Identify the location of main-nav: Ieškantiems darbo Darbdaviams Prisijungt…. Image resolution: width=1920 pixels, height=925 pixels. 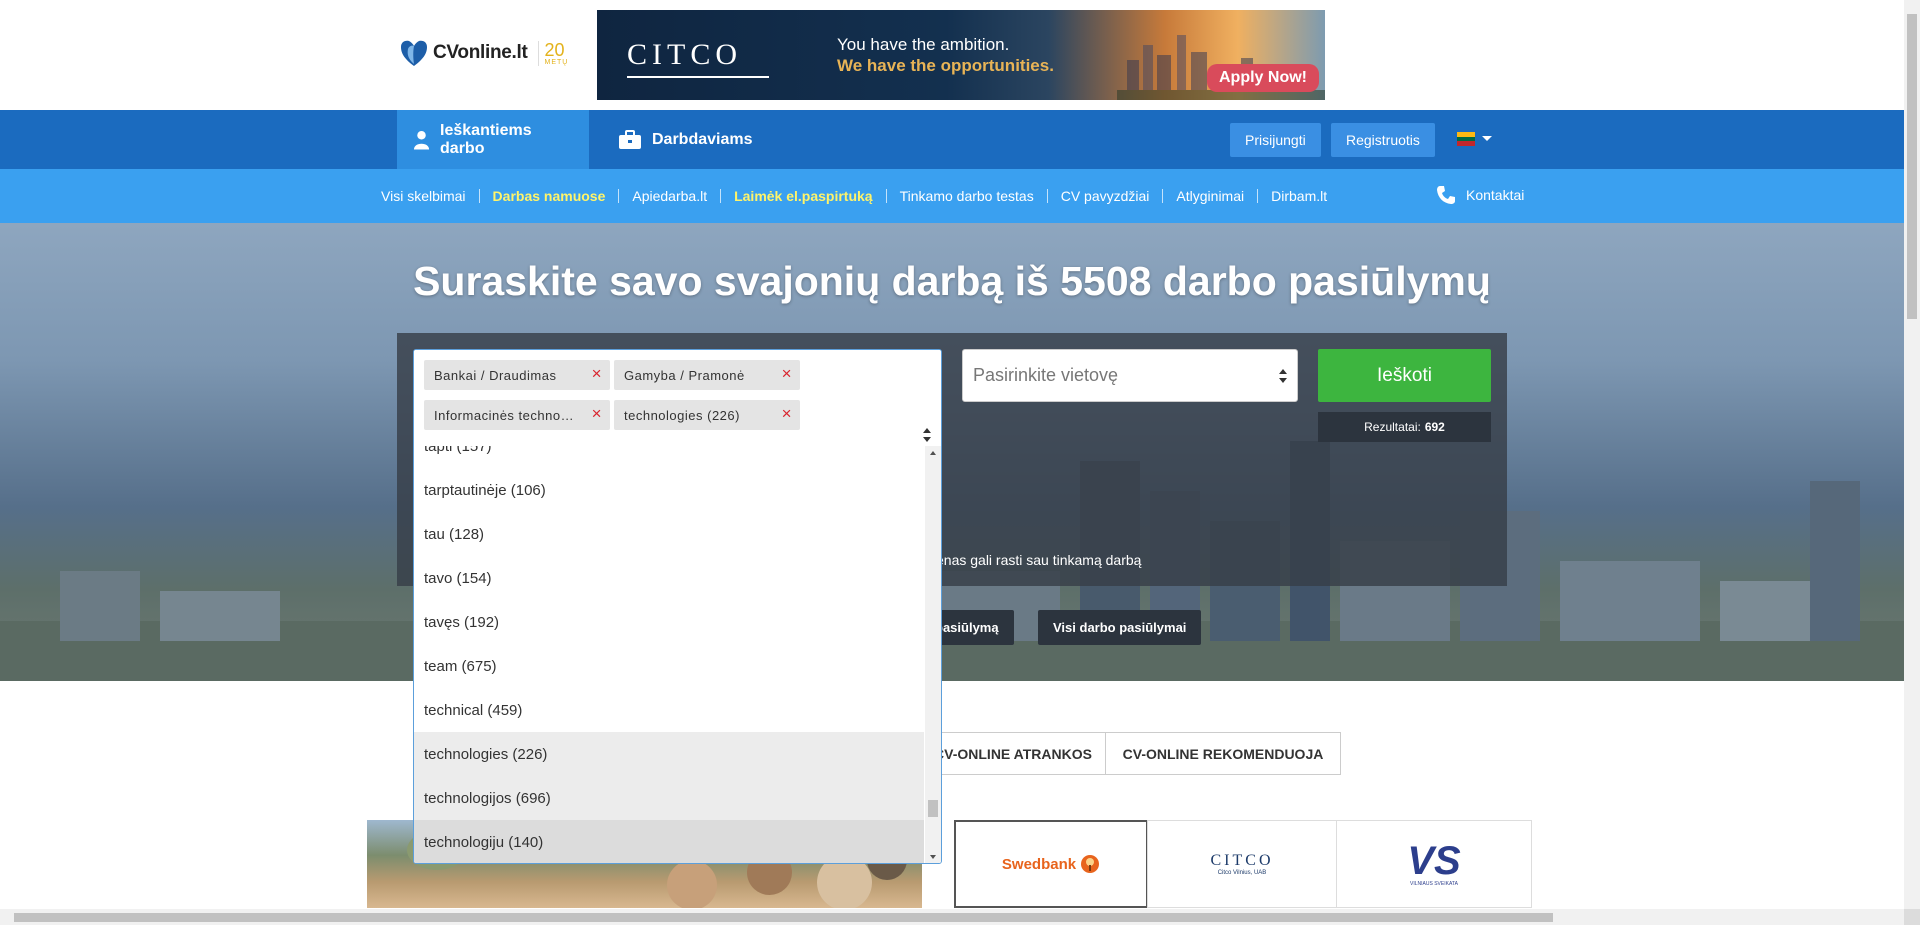
(952, 139).